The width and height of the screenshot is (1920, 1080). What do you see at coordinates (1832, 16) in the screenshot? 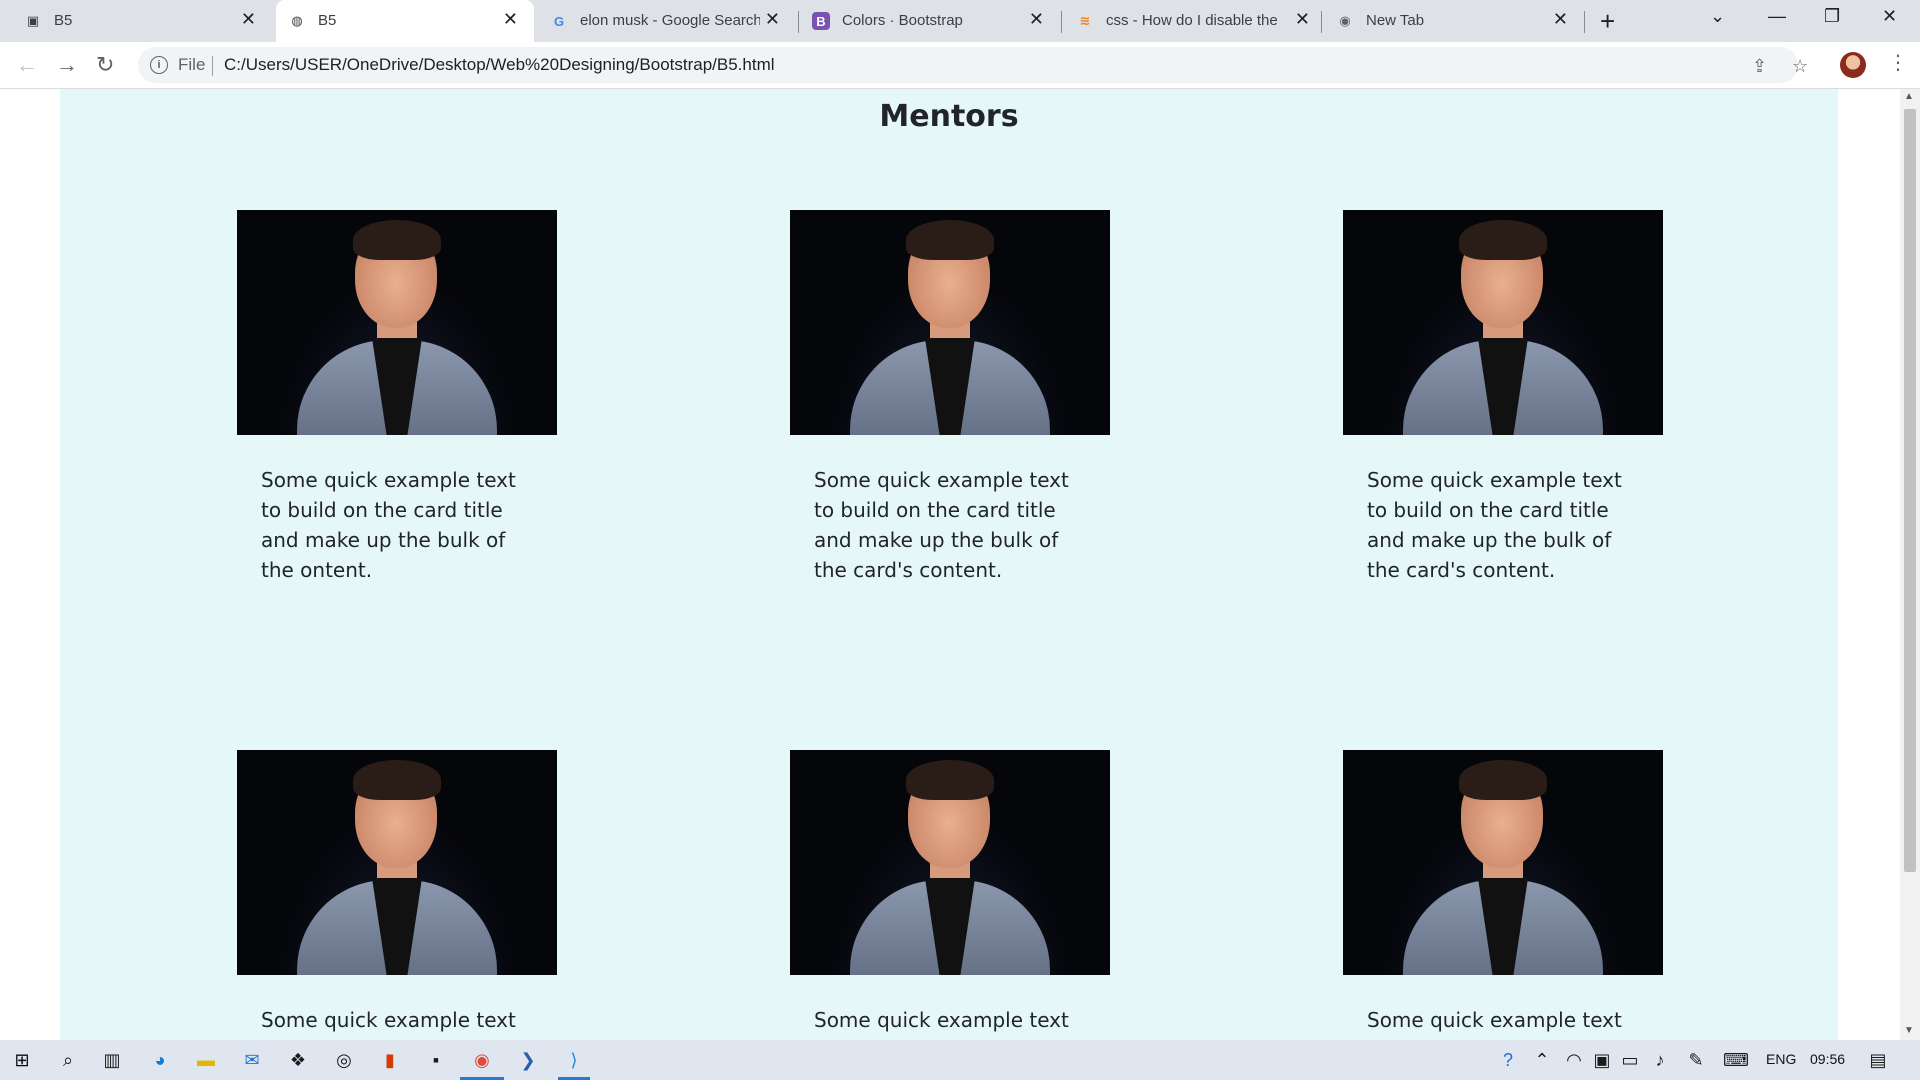
I see `restore-icon: ❐` at bounding box center [1832, 16].